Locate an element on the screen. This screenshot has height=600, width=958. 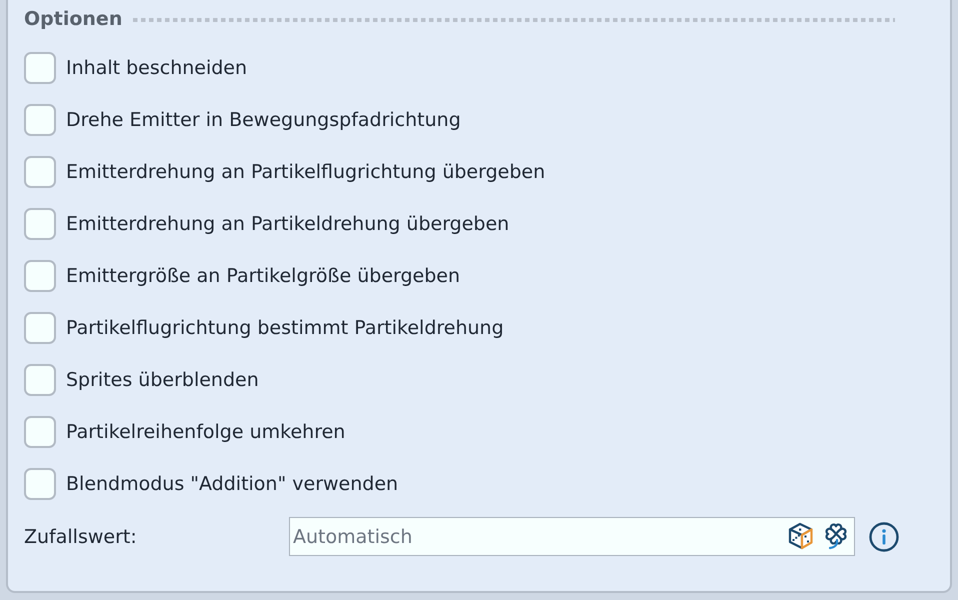
section-title: Optionen is located at coordinates (73, 19).